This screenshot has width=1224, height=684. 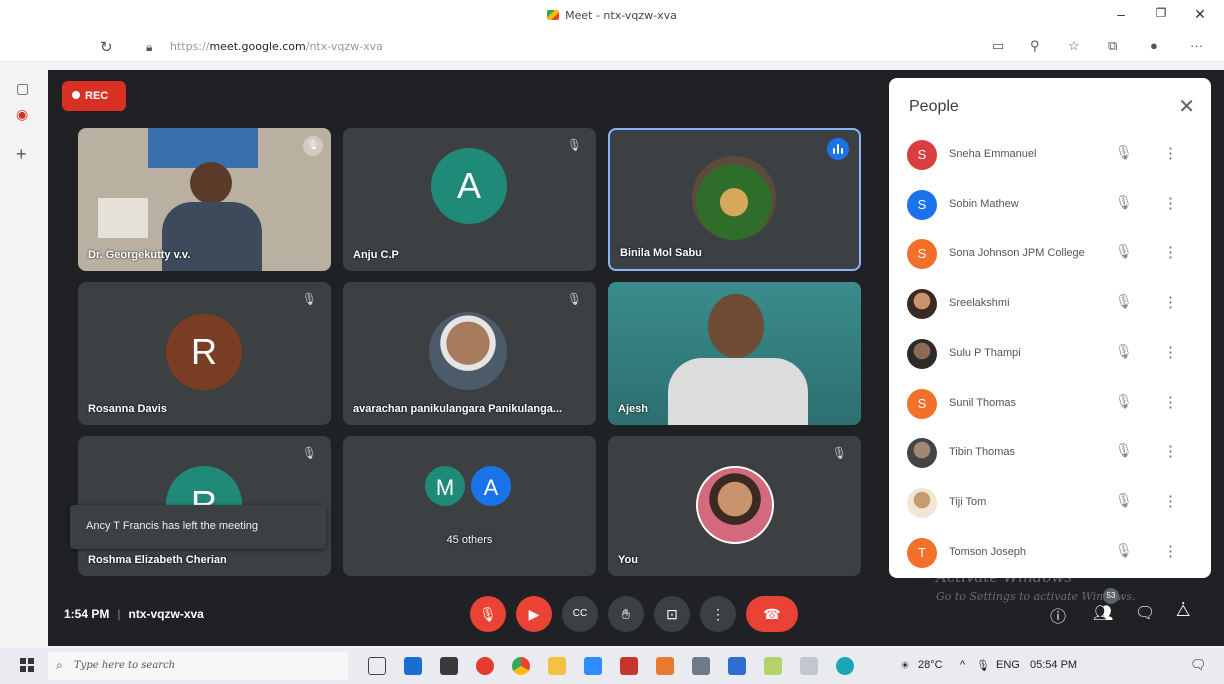 What do you see at coordinates (76, 95) in the screenshot?
I see `rec-dot-icon` at bounding box center [76, 95].